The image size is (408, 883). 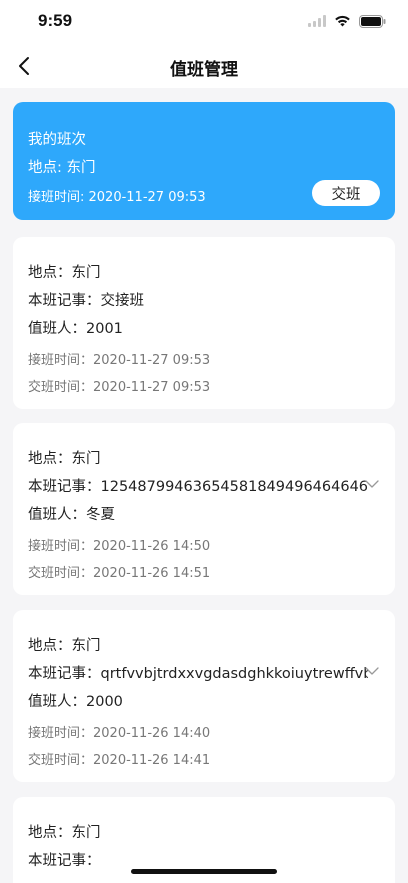 What do you see at coordinates (75, 329) in the screenshot?
I see `record-person: 值班人：2001` at bounding box center [75, 329].